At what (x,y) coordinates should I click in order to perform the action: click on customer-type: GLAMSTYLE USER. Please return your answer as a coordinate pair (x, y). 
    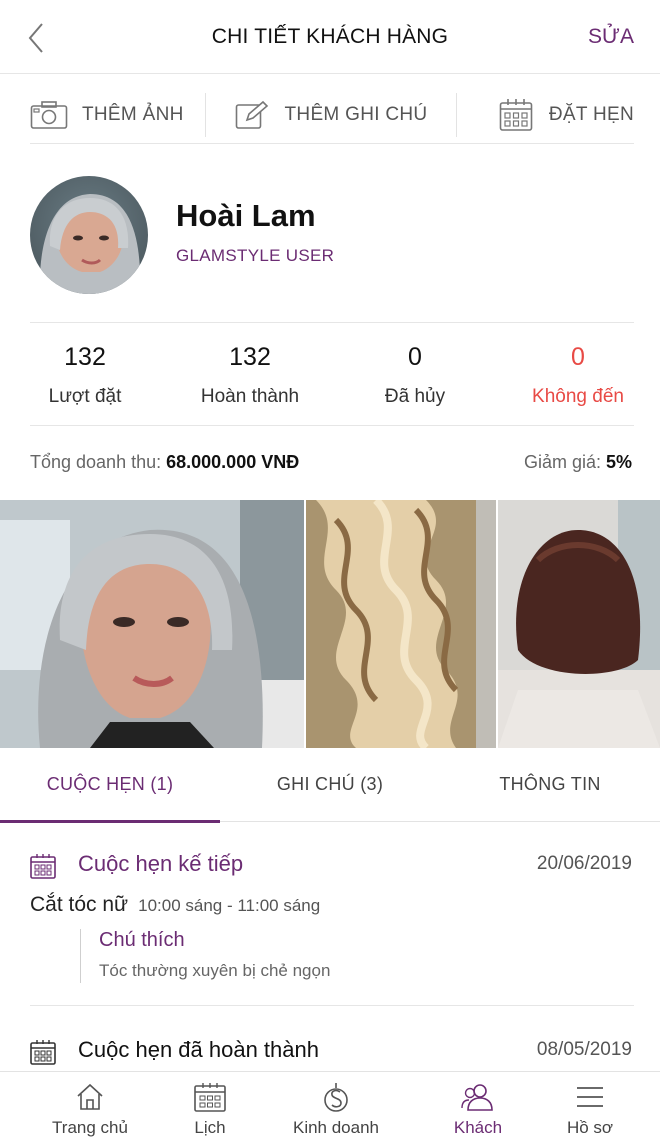
    Looking at the image, I should click on (255, 255).